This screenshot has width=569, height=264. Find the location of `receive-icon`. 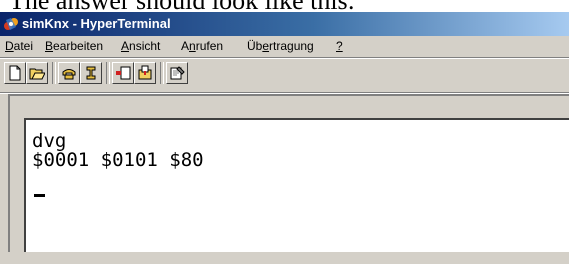

receive-icon is located at coordinates (145, 72).